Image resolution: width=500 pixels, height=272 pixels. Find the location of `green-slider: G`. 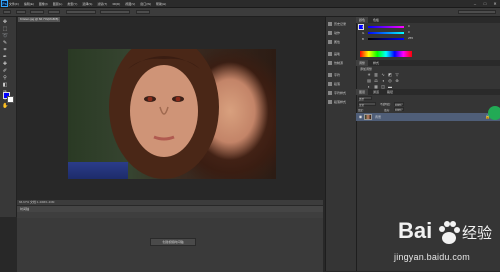

green-slider: G is located at coordinates (384, 33).